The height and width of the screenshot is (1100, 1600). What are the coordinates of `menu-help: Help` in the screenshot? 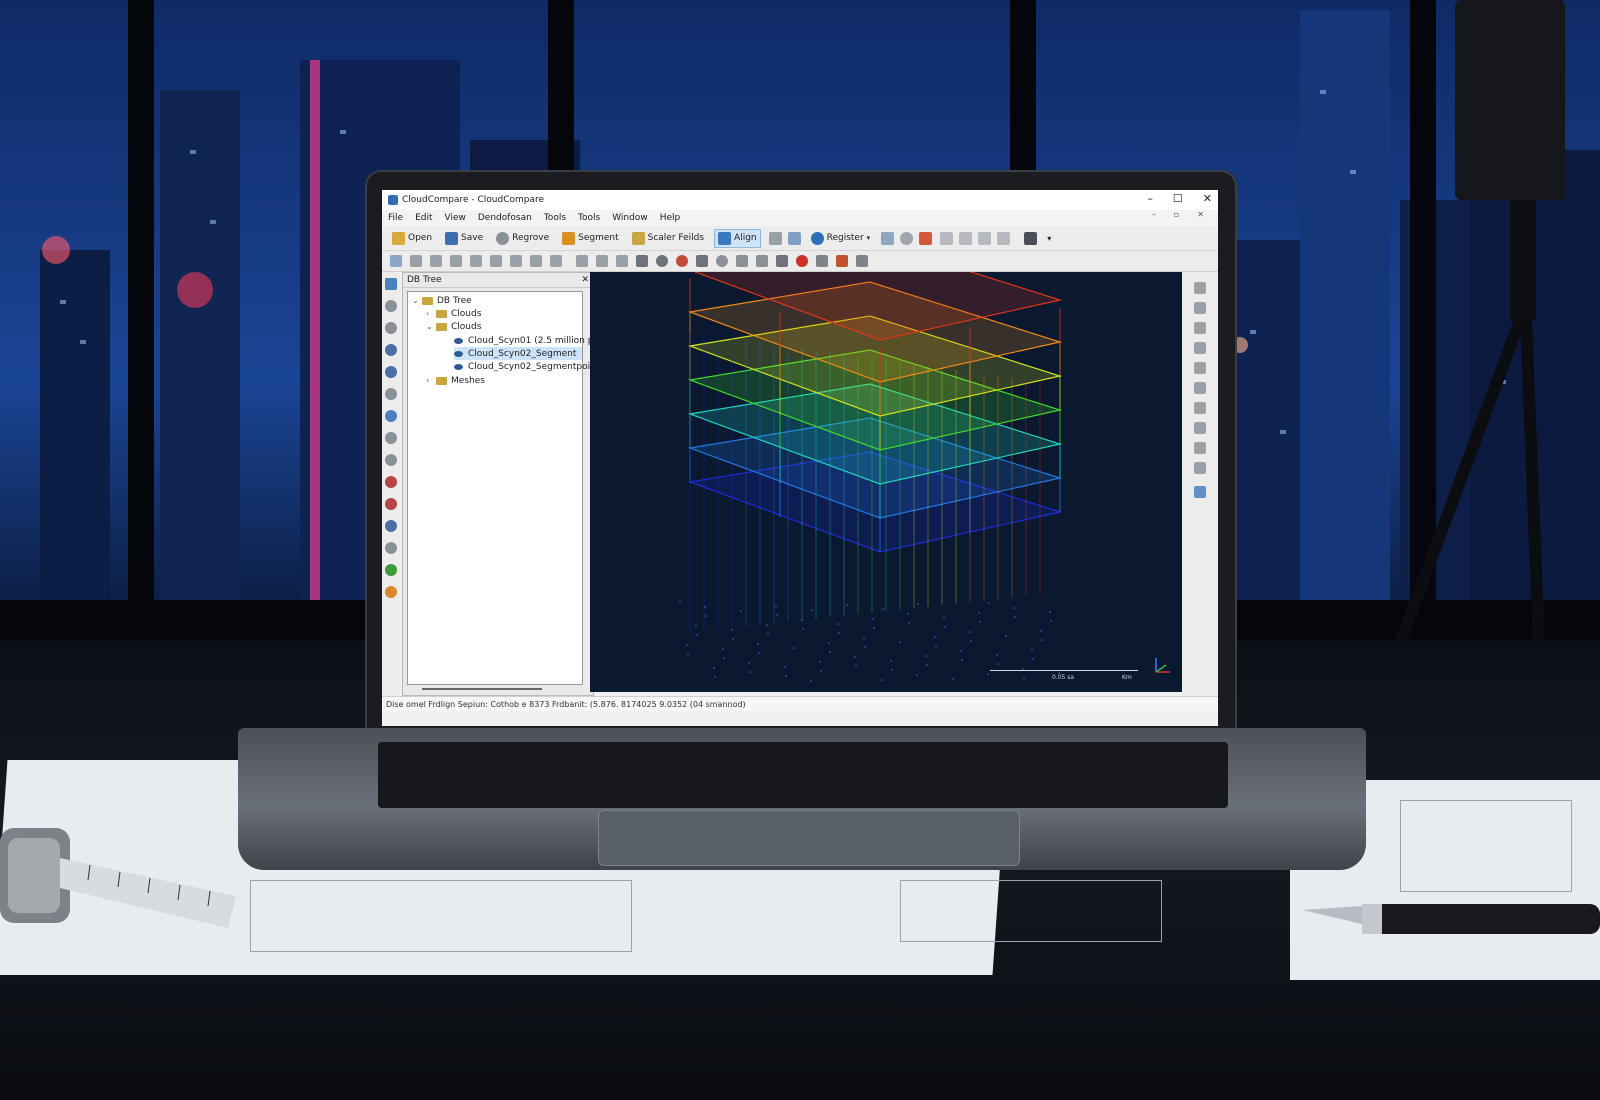 It's located at (670, 218).